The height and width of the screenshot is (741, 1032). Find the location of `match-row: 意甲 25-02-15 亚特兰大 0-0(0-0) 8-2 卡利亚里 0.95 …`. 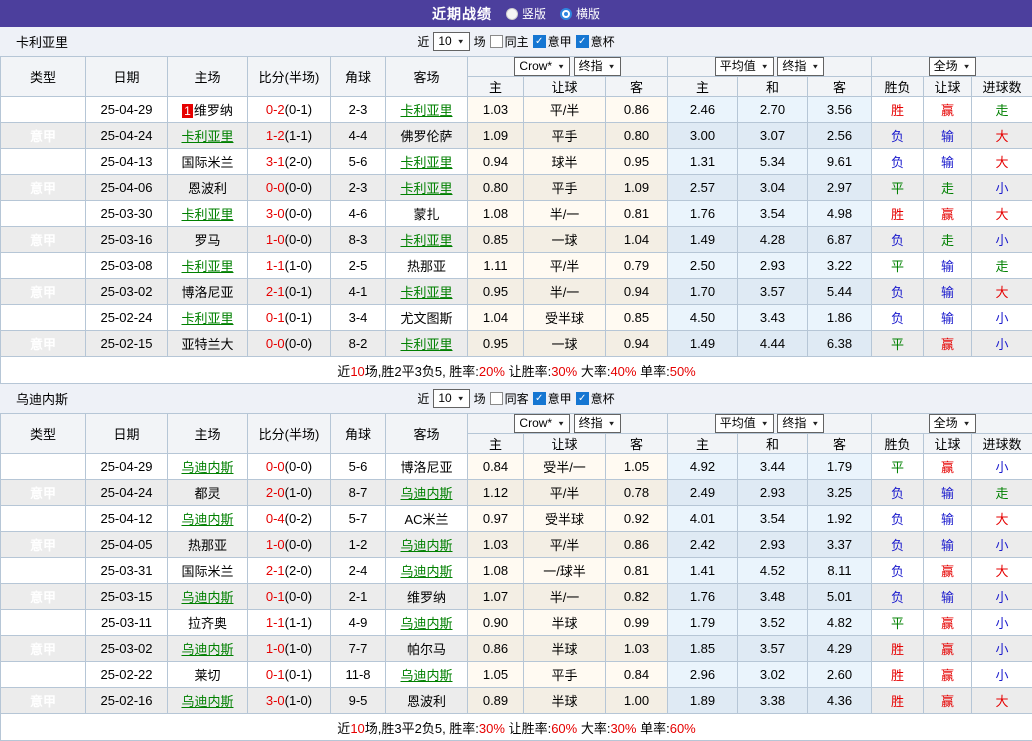

match-row: 意甲 25-02-15 亚特兰大 0-0(0-0) 8-2 卡利亚里 0.95 … is located at coordinates (516, 344).